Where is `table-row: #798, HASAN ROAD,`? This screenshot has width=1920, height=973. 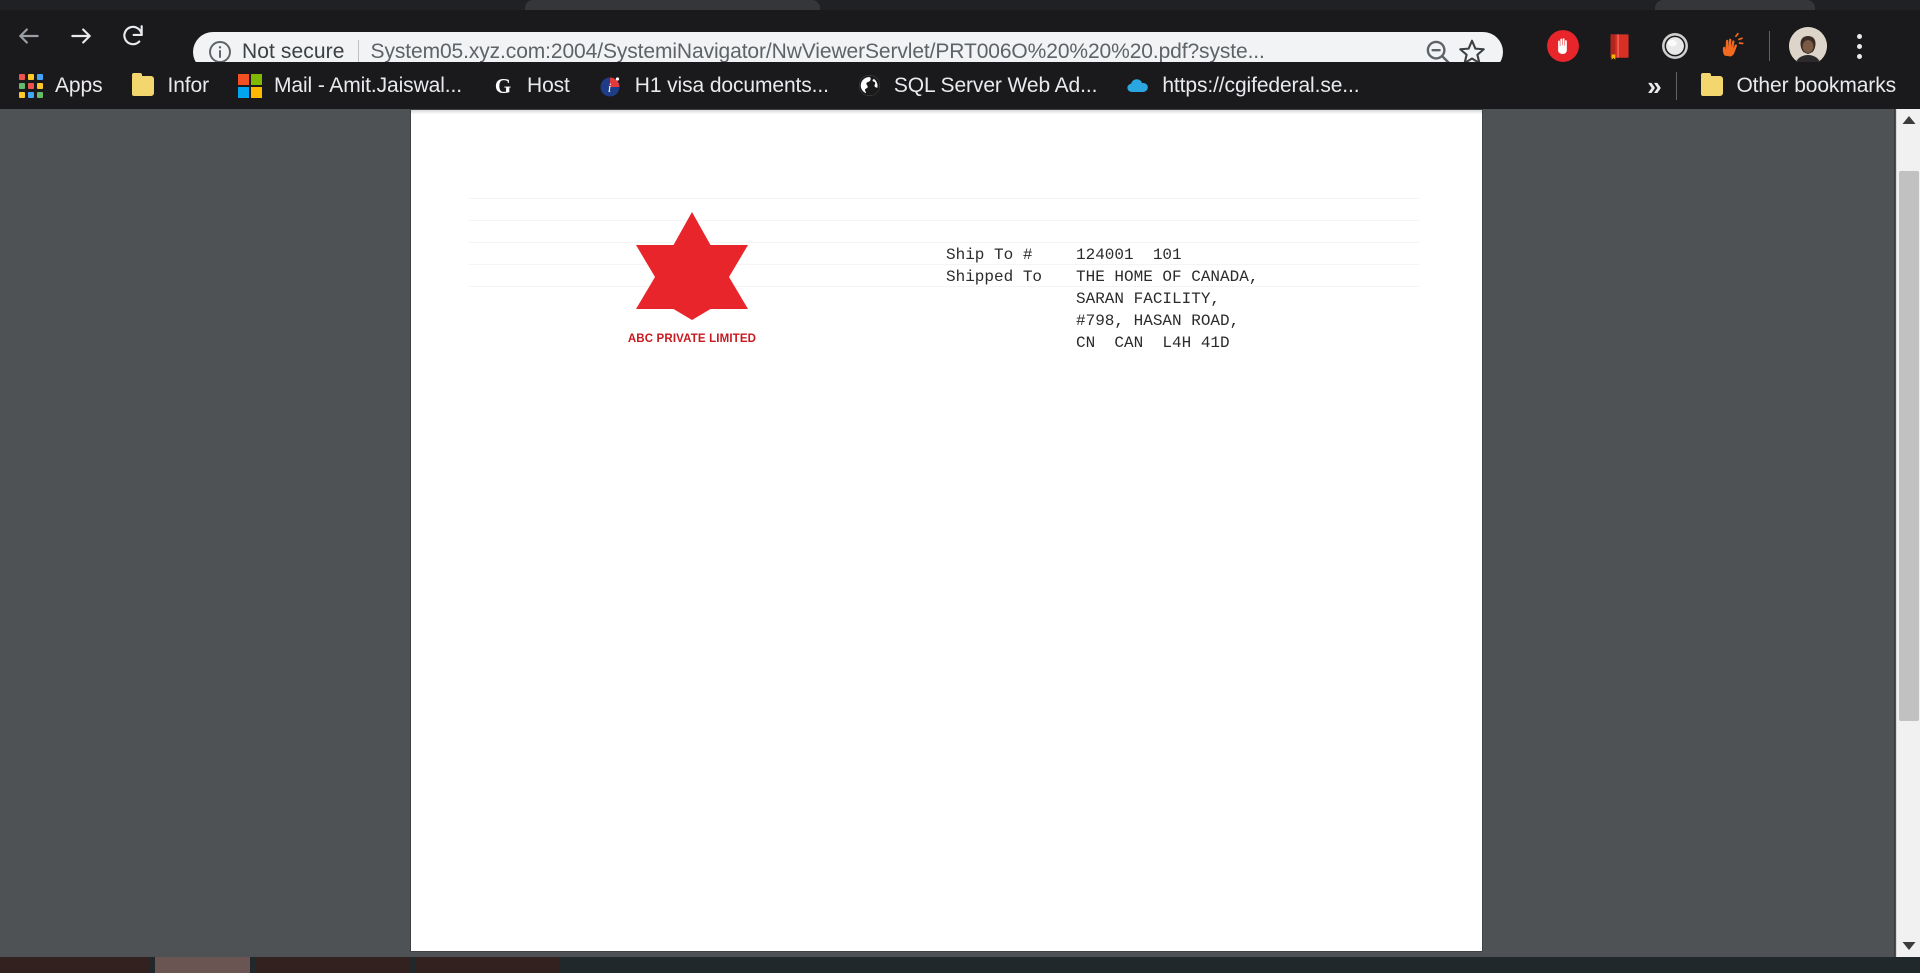
table-row: #798, HASAN ROAD, is located at coordinates (1102, 321).